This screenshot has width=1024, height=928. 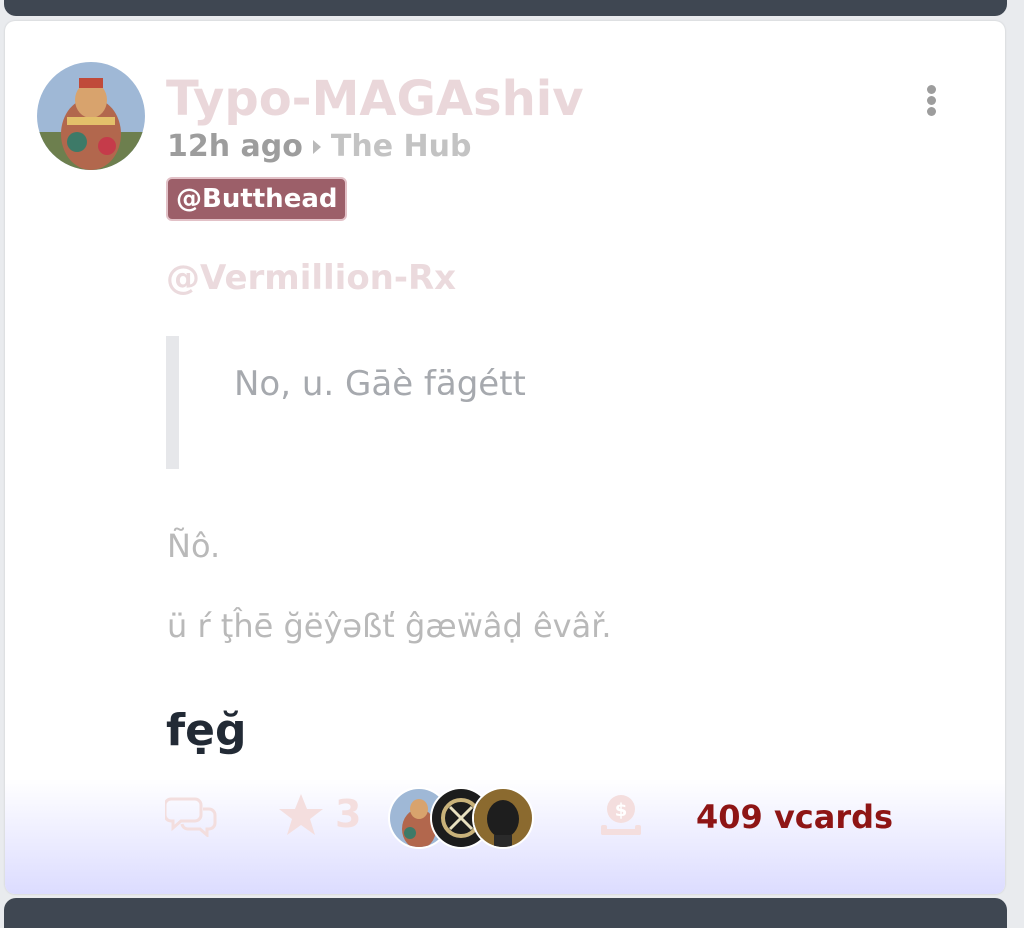 What do you see at coordinates (463, 818) in the screenshot?
I see `voter-avatars` at bounding box center [463, 818].